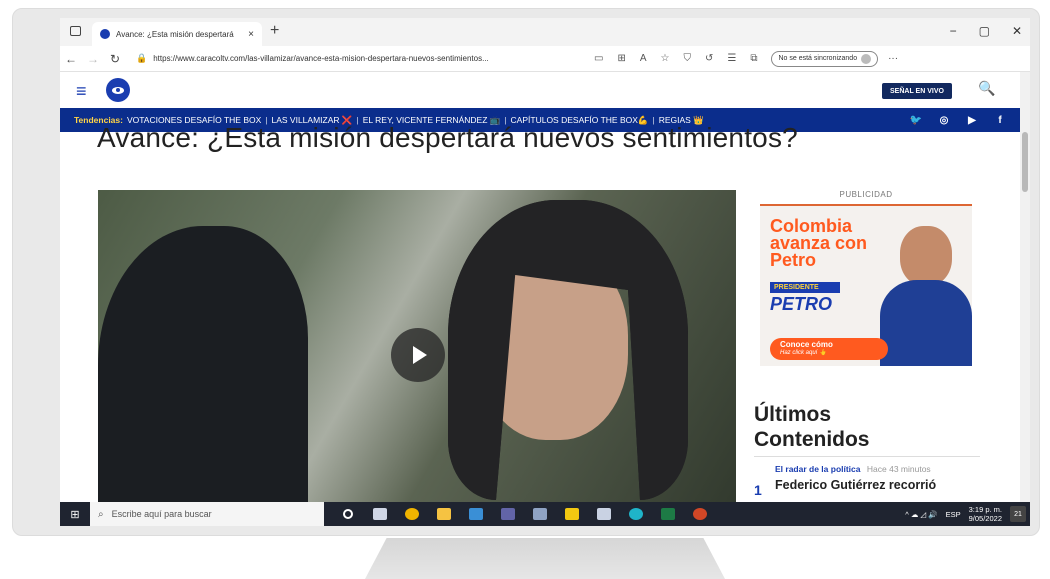  I want to click on search-icon: 🔍, so click(986, 88).